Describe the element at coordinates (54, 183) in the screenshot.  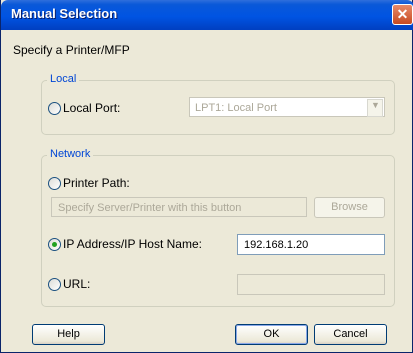
I see `printer-path-radio` at that location.